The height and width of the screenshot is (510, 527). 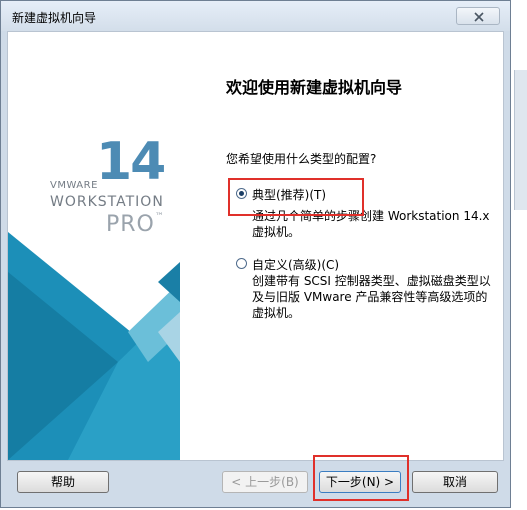 I want to click on close-icon, so click(x=479, y=17).